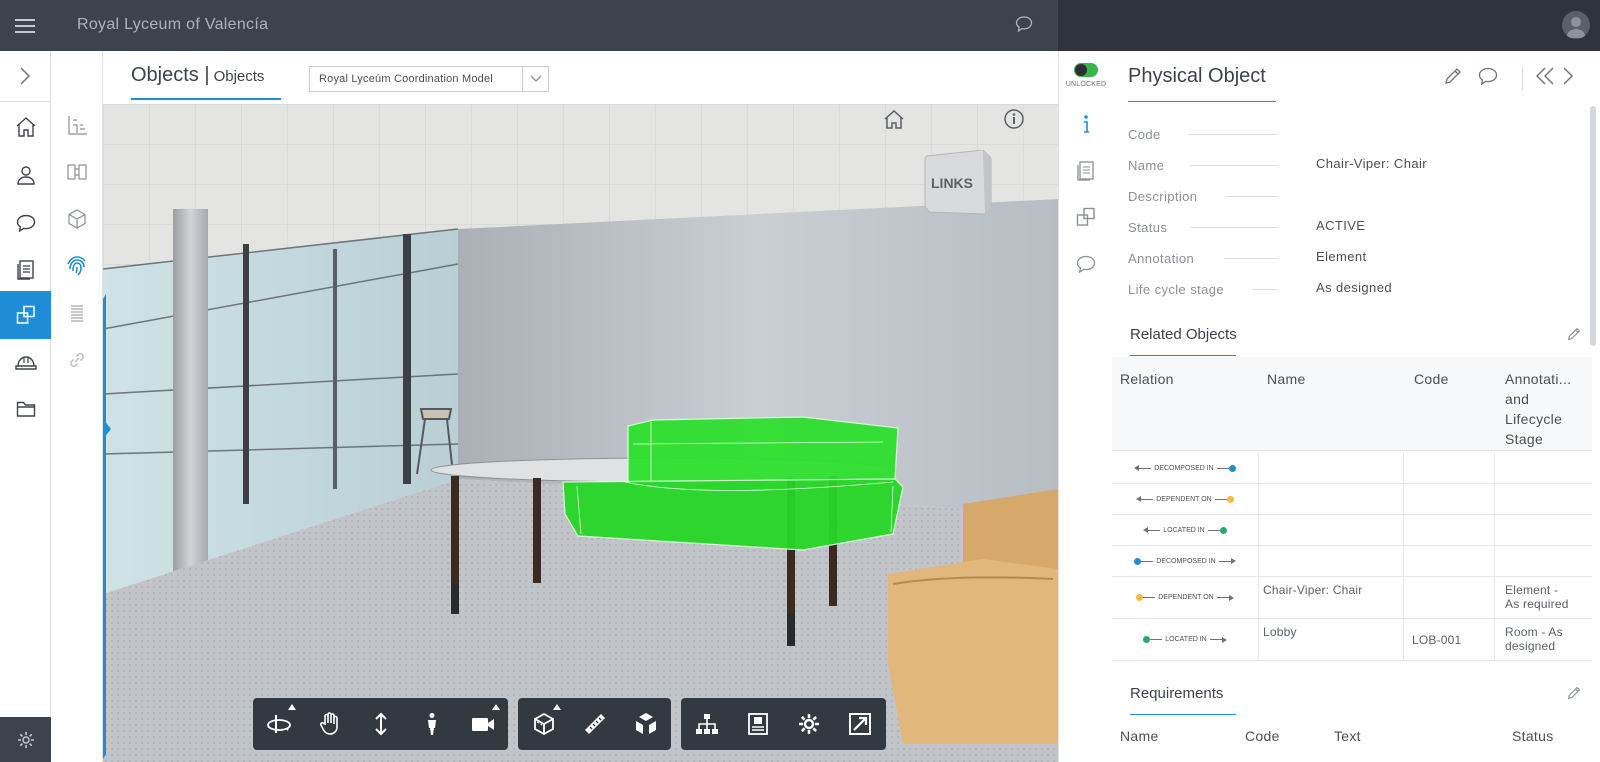 This screenshot has height=762, width=1600. Describe the element at coordinates (1524, 439) in the screenshot. I see `col-annotation-line4: Stage` at that location.